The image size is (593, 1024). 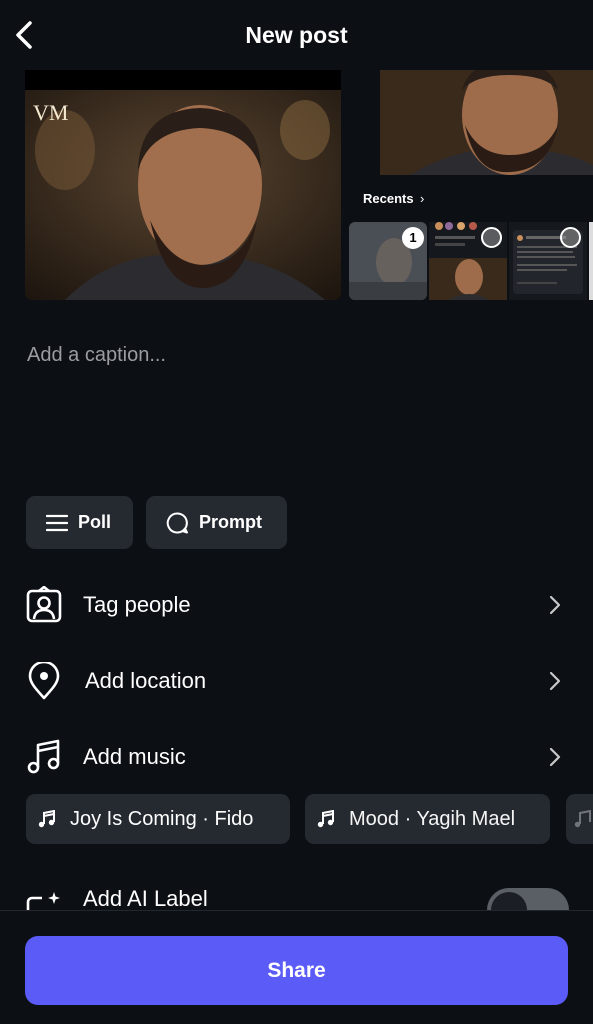 I want to click on gallery-thumbnail, so click(x=591, y=261).